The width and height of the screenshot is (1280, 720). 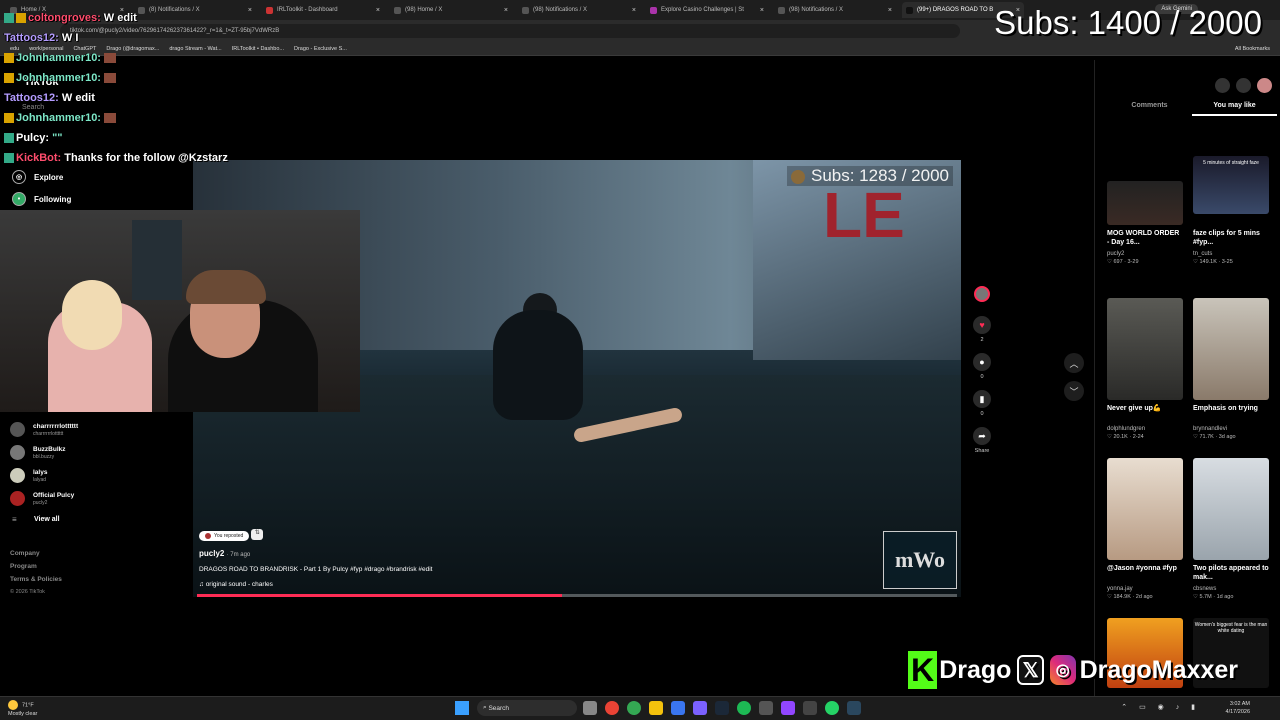 What do you see at coordinates (36, 556) in the screenshot?
I see `footer-company: Company` at bounding box center [36, 556].